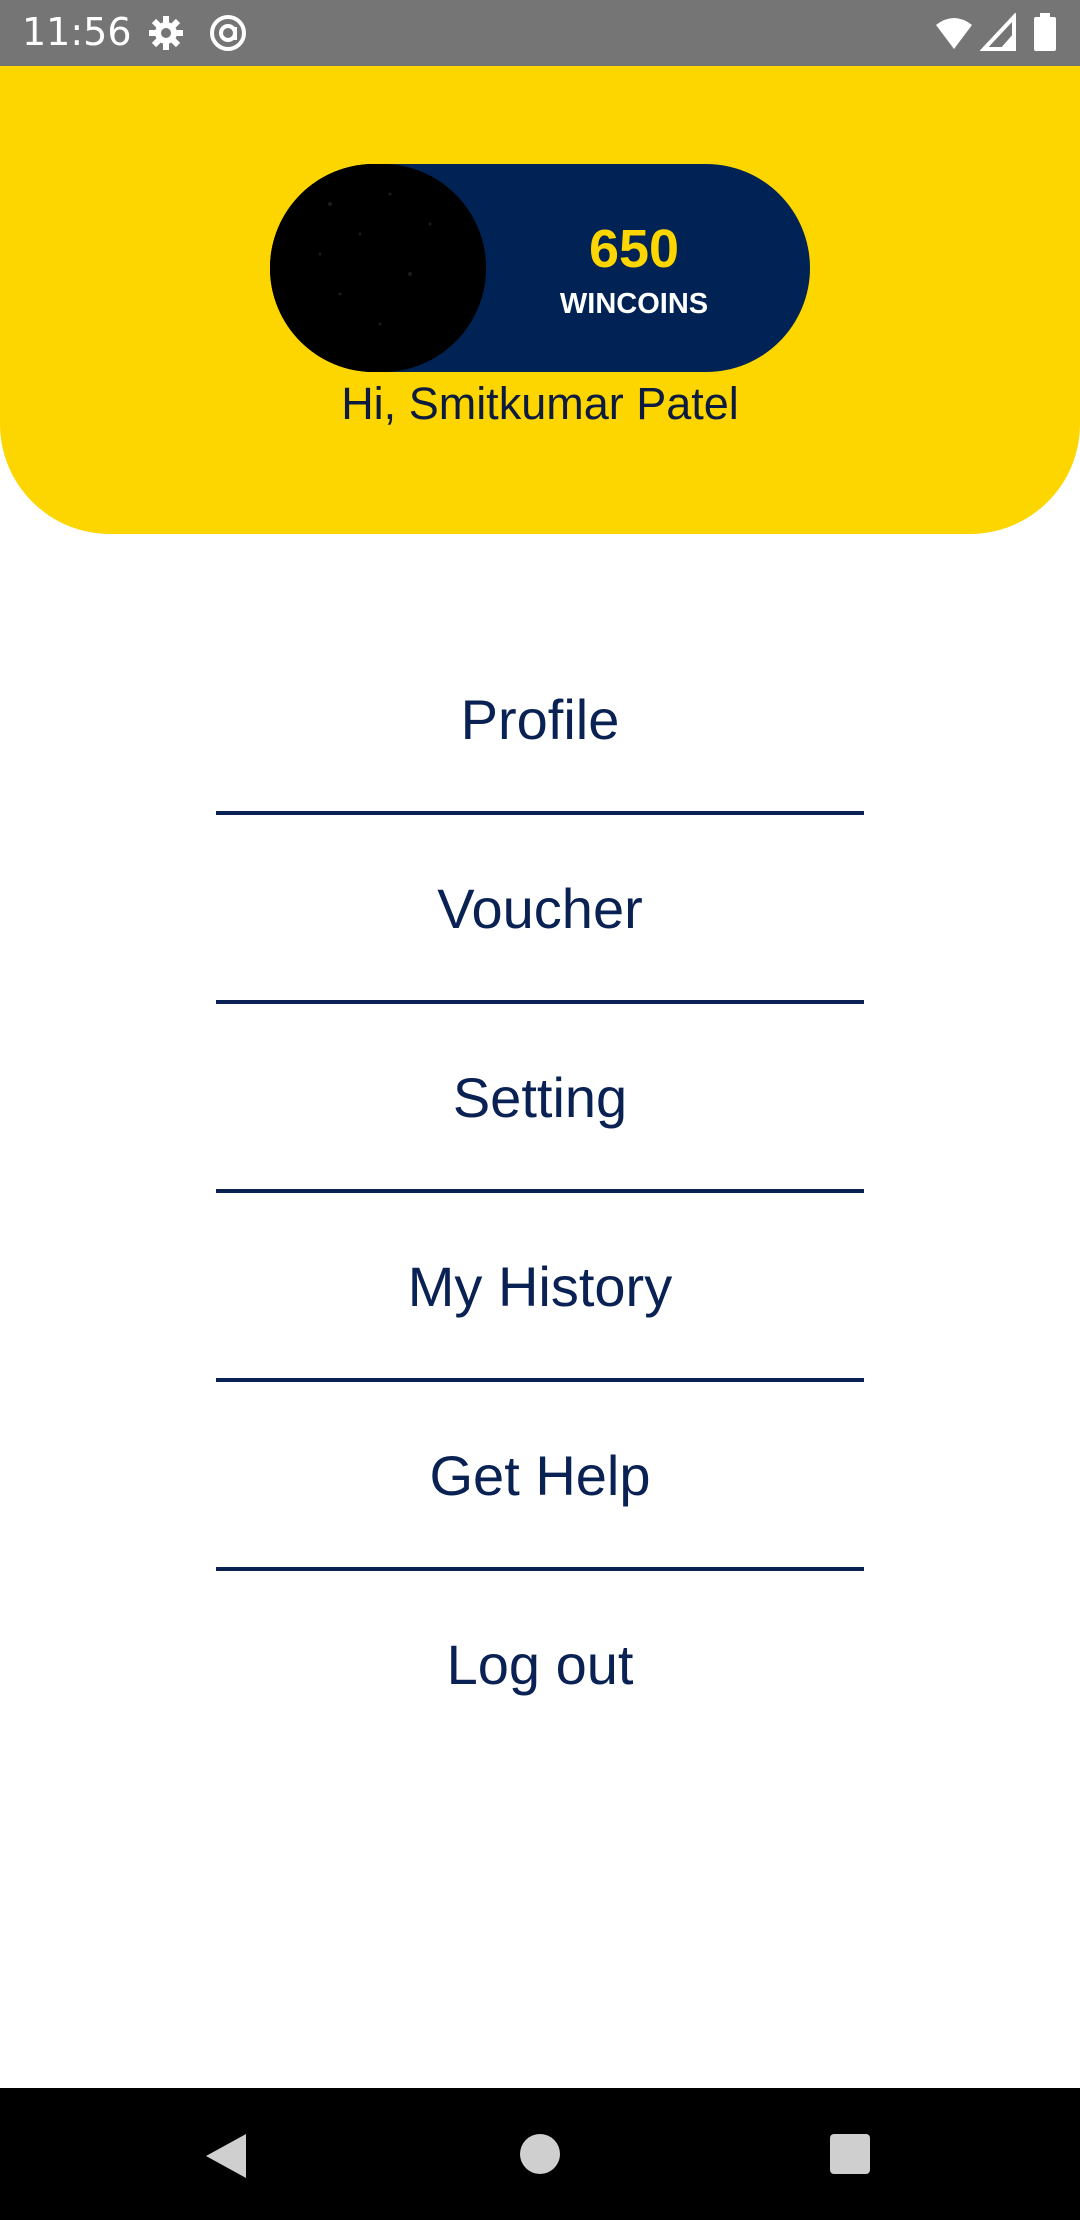 Image resolution: width=1080 pixels, height=2220 pixels. Describe the element at coordinates (166, 33) in the screenshot. I see `gear-icon` at that location.